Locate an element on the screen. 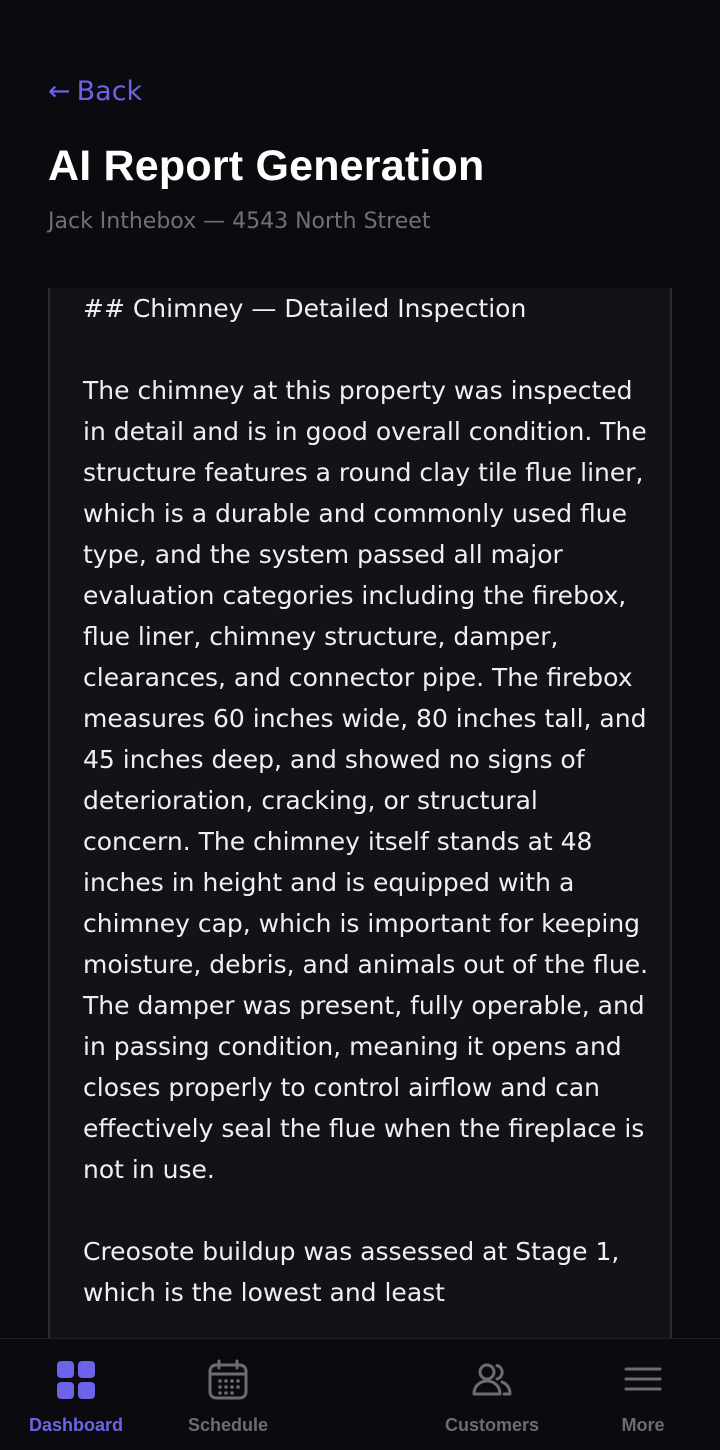 This screenshot has width=720, height=1450. nav-schedule: Schedule is located at coordinates (228, 1394).